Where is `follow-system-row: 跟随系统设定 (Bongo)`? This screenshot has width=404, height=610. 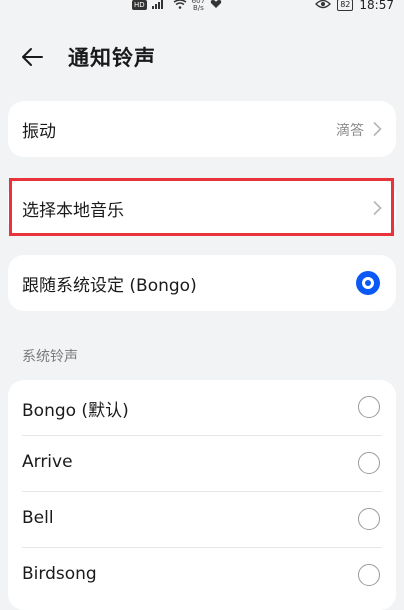 follow-system-row: 跟随系统设定 (Bongo) is located at coordinates (202, 283).